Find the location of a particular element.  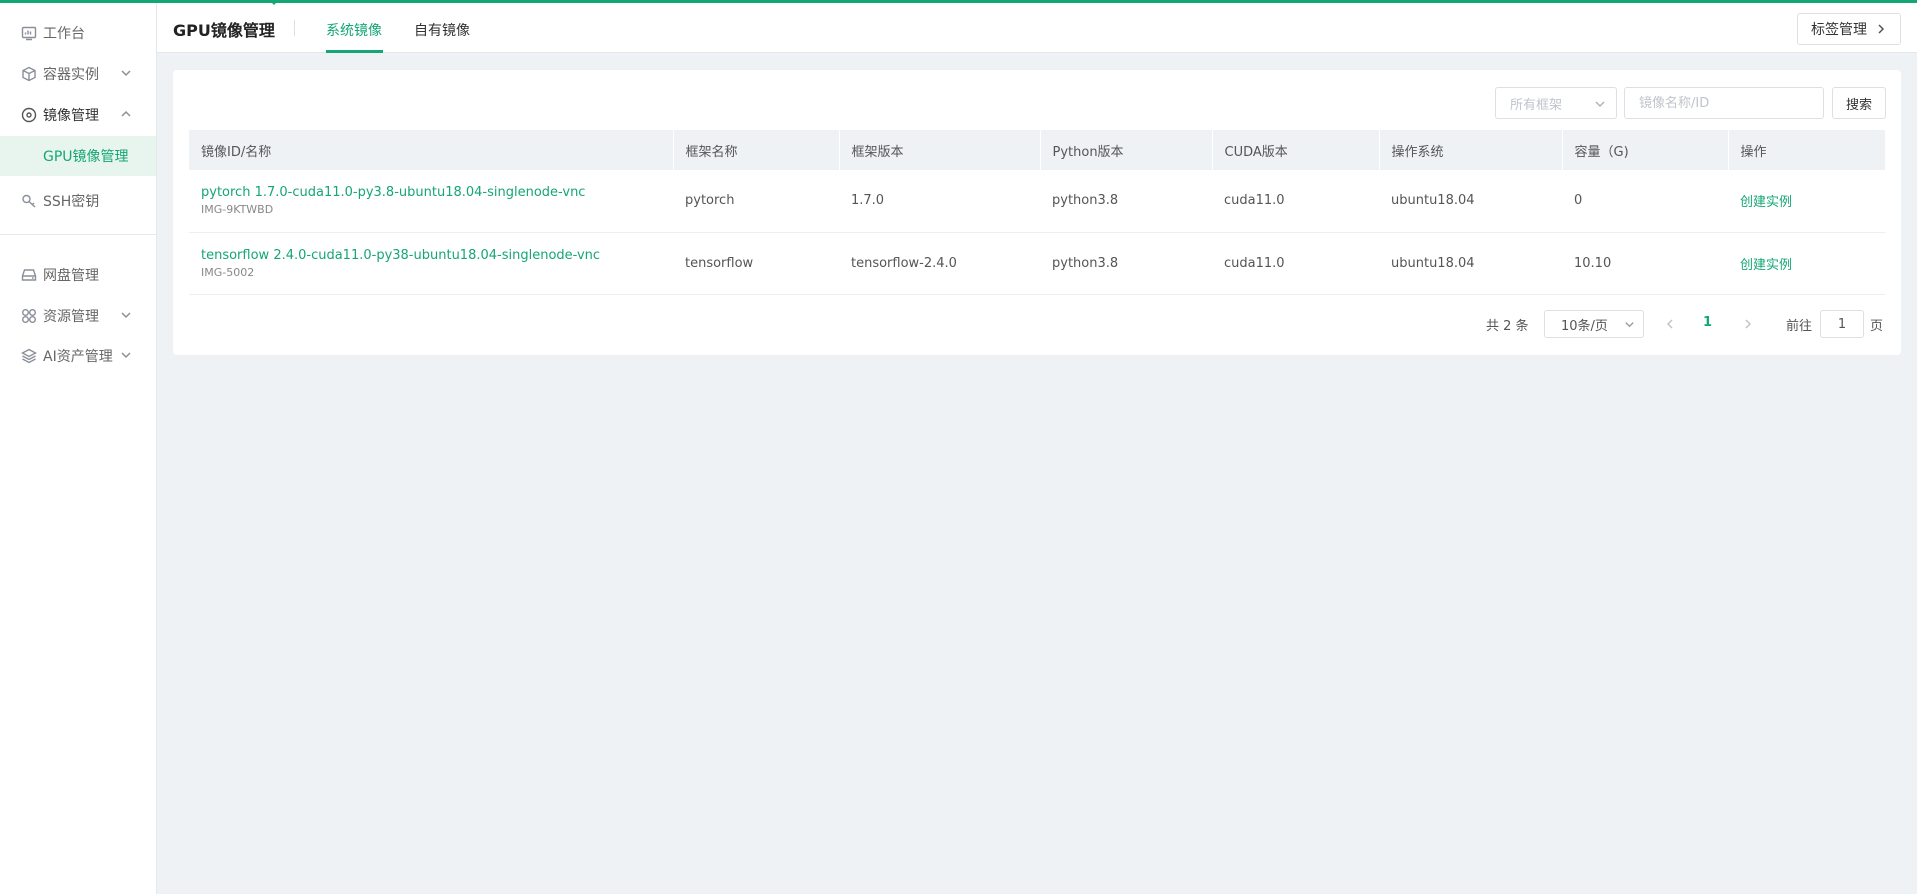

sidebar-item-resources: 资源管理 is located at coordinates (78, 316).